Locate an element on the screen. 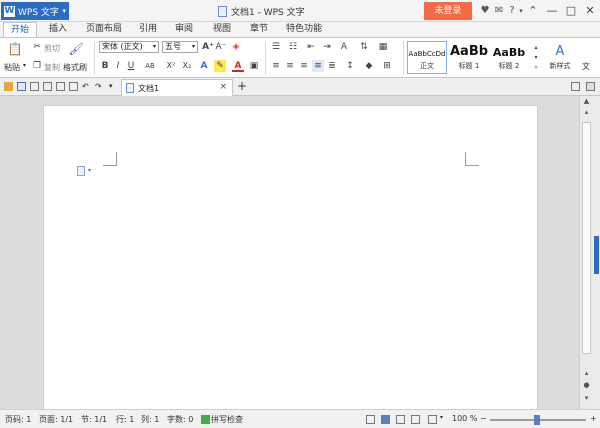 This screenshot has width=600, height=428. share-icon: ✉ is located at coordinates (499, 11).